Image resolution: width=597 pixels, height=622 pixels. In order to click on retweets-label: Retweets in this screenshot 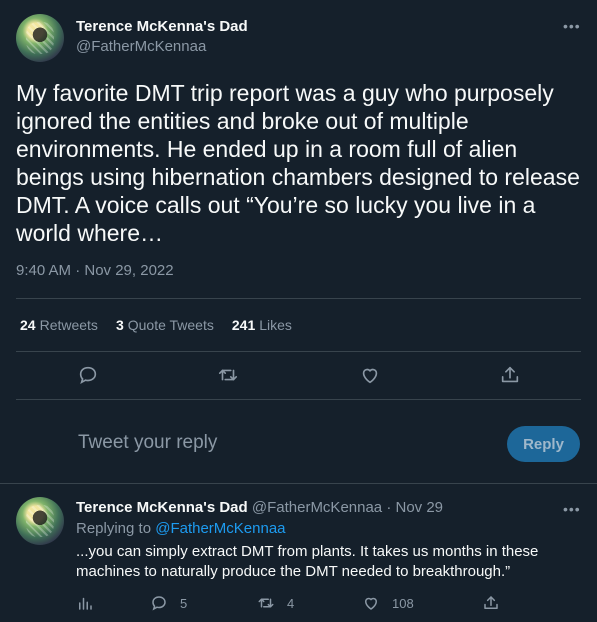, I will do `click(68, 325)`.